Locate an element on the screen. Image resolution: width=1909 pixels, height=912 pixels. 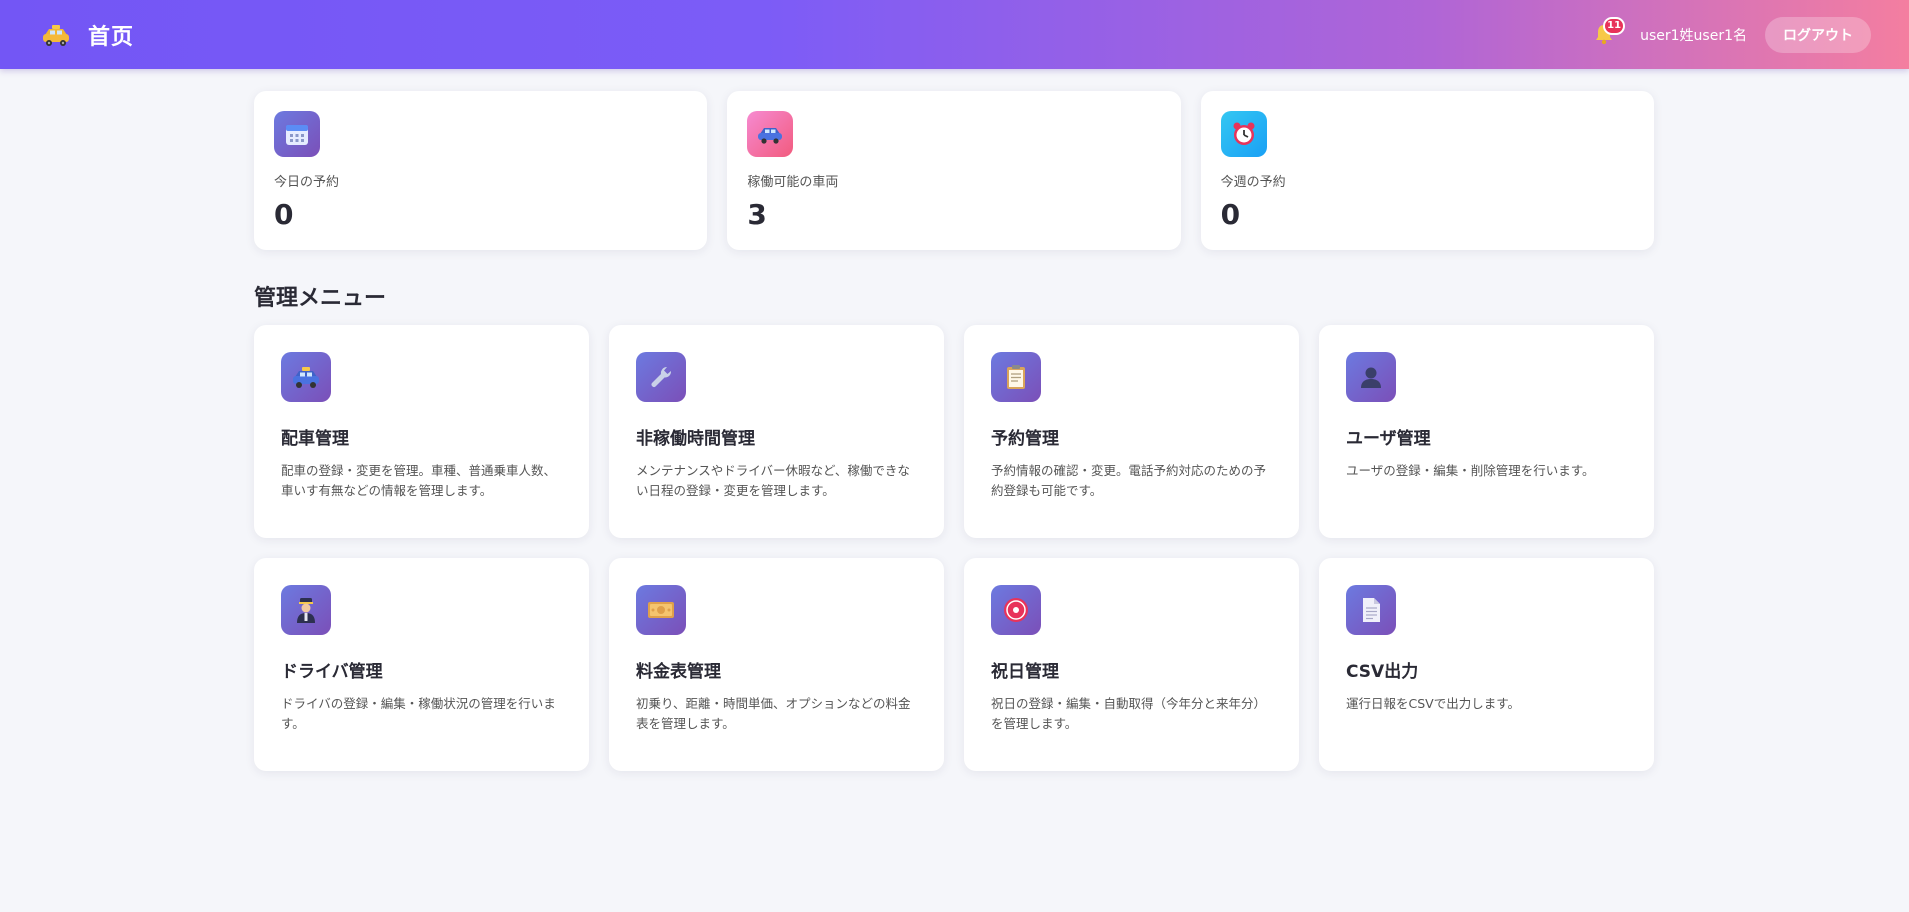
stat-card-today-reservations: 今日の予約 0 is located at coordinates (481, 170).